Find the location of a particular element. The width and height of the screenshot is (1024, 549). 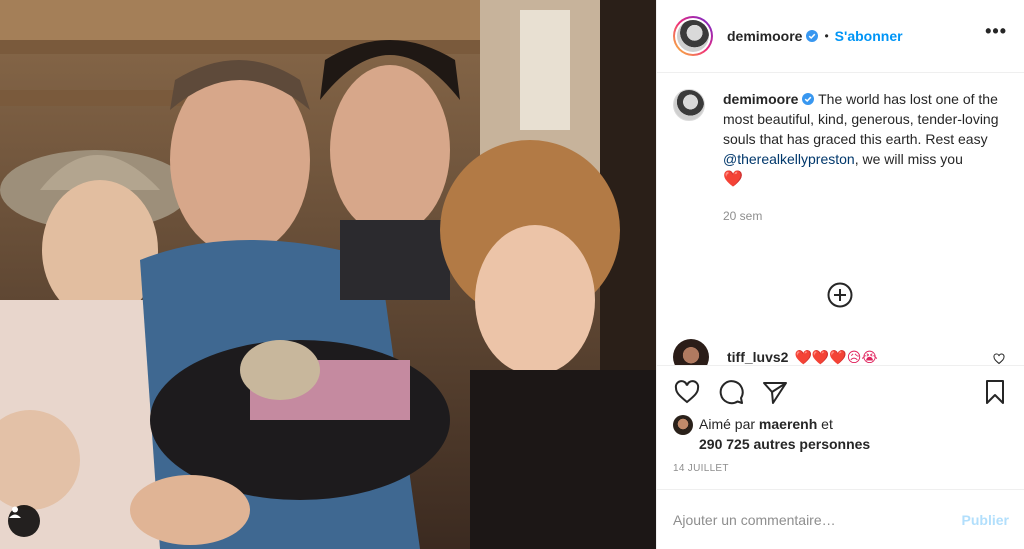

comment-avatar is located at coordinates (691, 352).